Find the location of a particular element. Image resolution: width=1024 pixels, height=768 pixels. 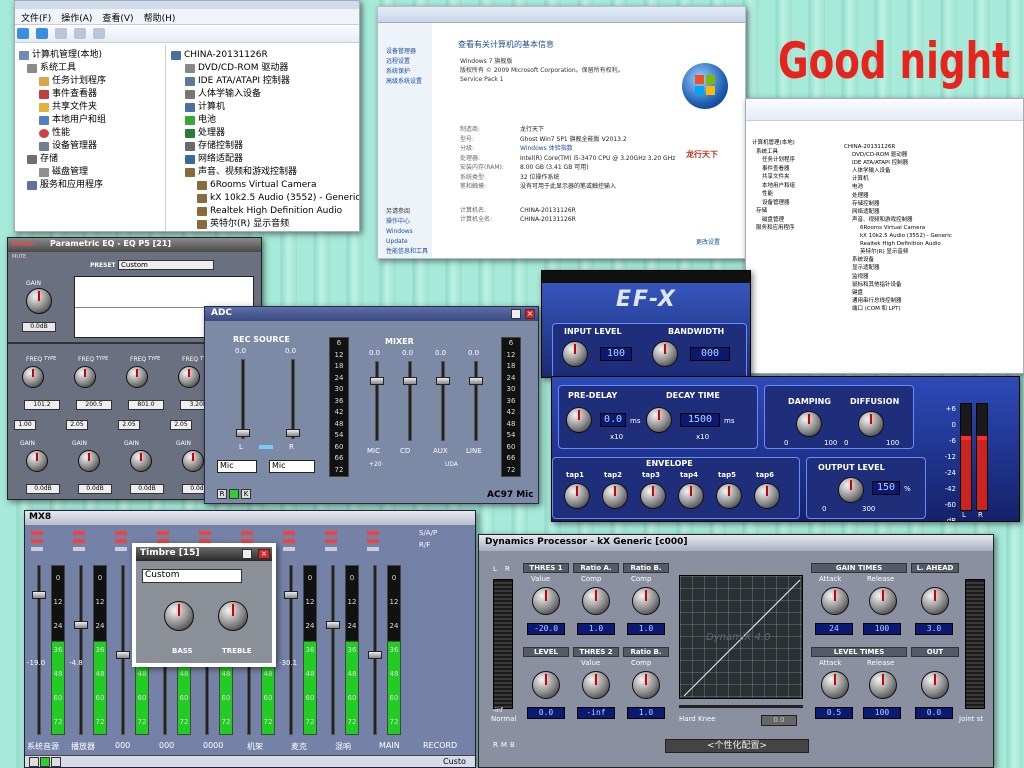

device-item: 6Rooms Virtual Camera is located at coordinates (265, 185).